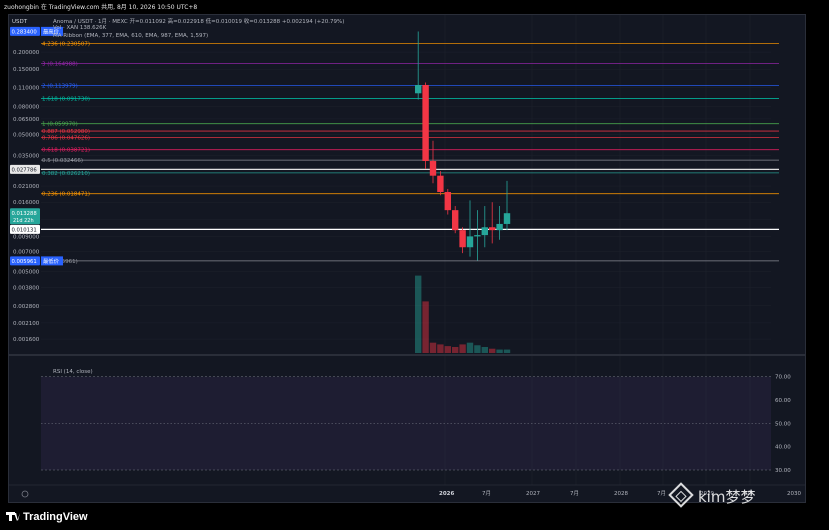  Describe the element at coordinates (794, 494) in the screenshot. I see `time-tick-label: 2030` at that location.